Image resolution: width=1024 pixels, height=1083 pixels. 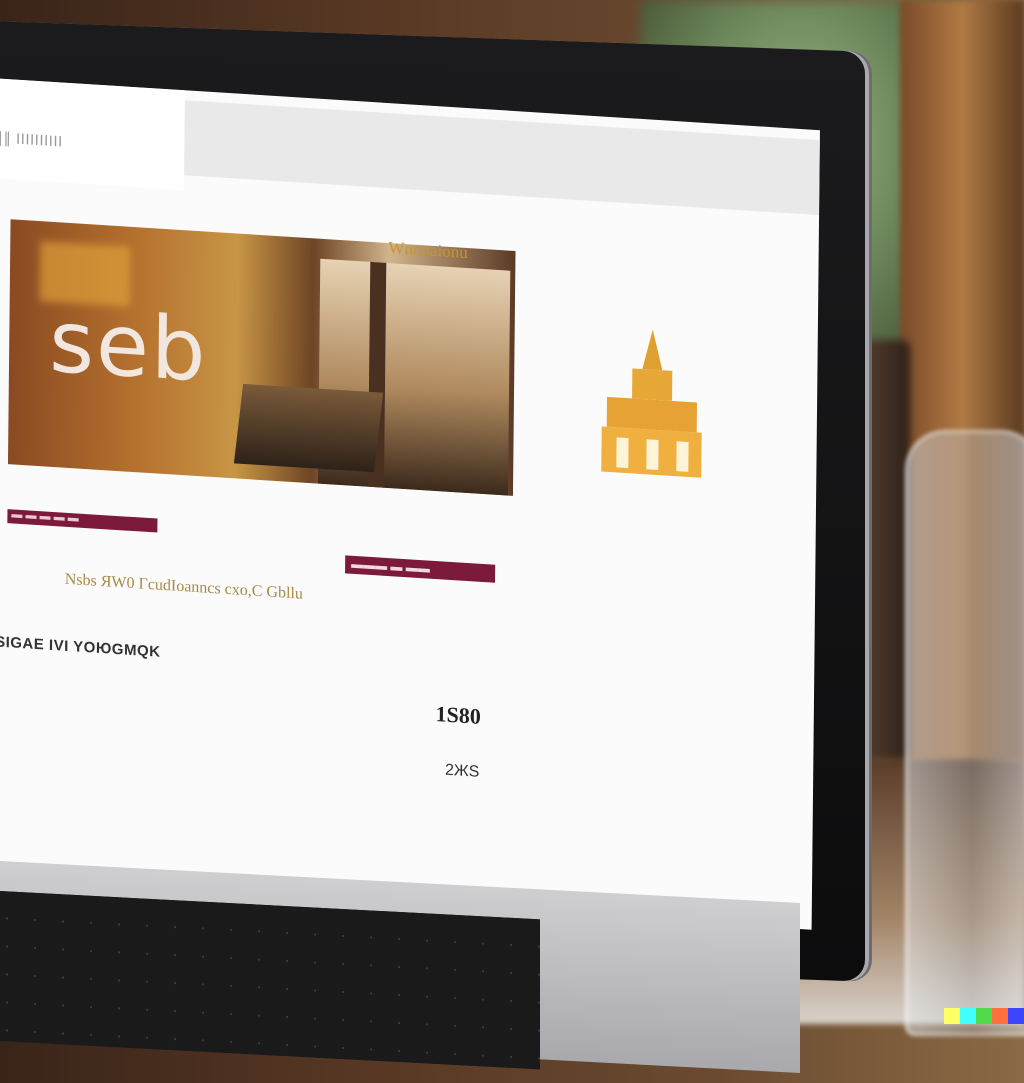 What do you see at coordinates (462, 771) in the screenshot?
I see `product-quantity: 2ЖS` at bounding box center [462, 771].